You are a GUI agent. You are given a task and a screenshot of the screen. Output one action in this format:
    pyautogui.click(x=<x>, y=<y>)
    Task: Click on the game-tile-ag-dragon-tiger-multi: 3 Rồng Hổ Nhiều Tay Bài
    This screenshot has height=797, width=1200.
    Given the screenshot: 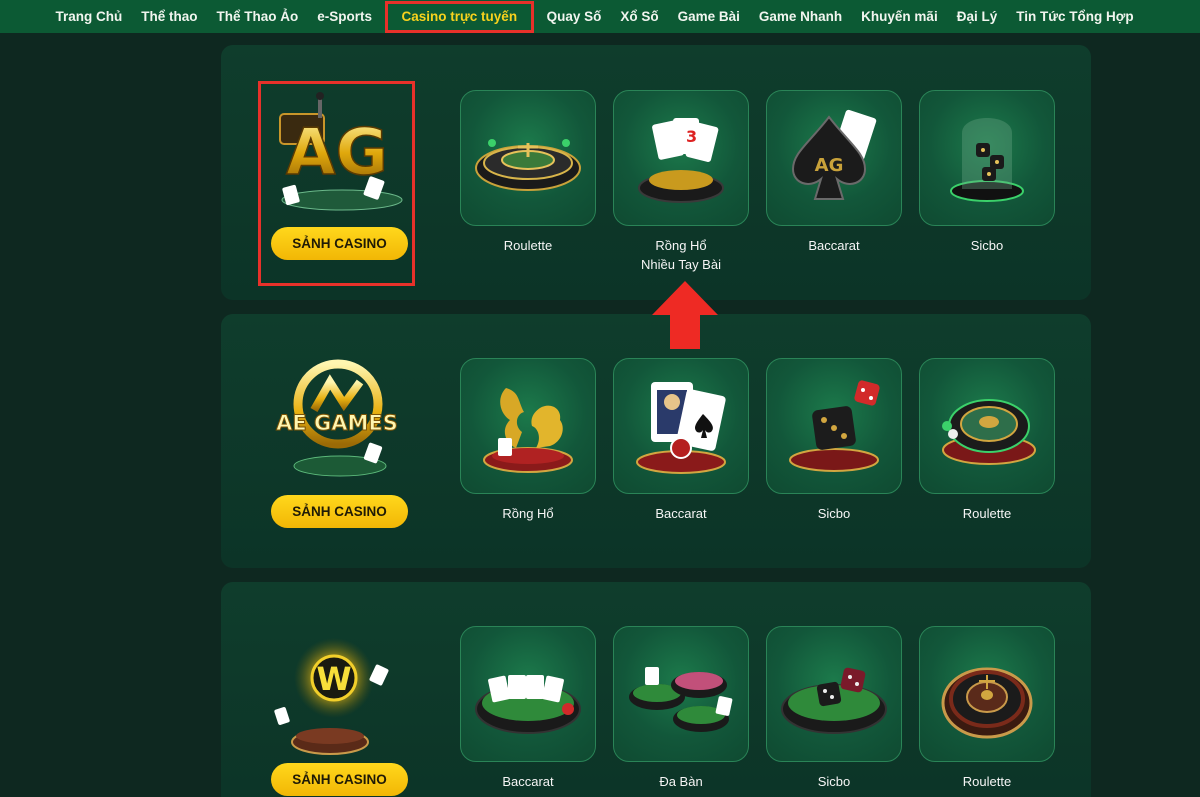 What is the action you would take?
    pyautogui.click(x=681, y=182)
    